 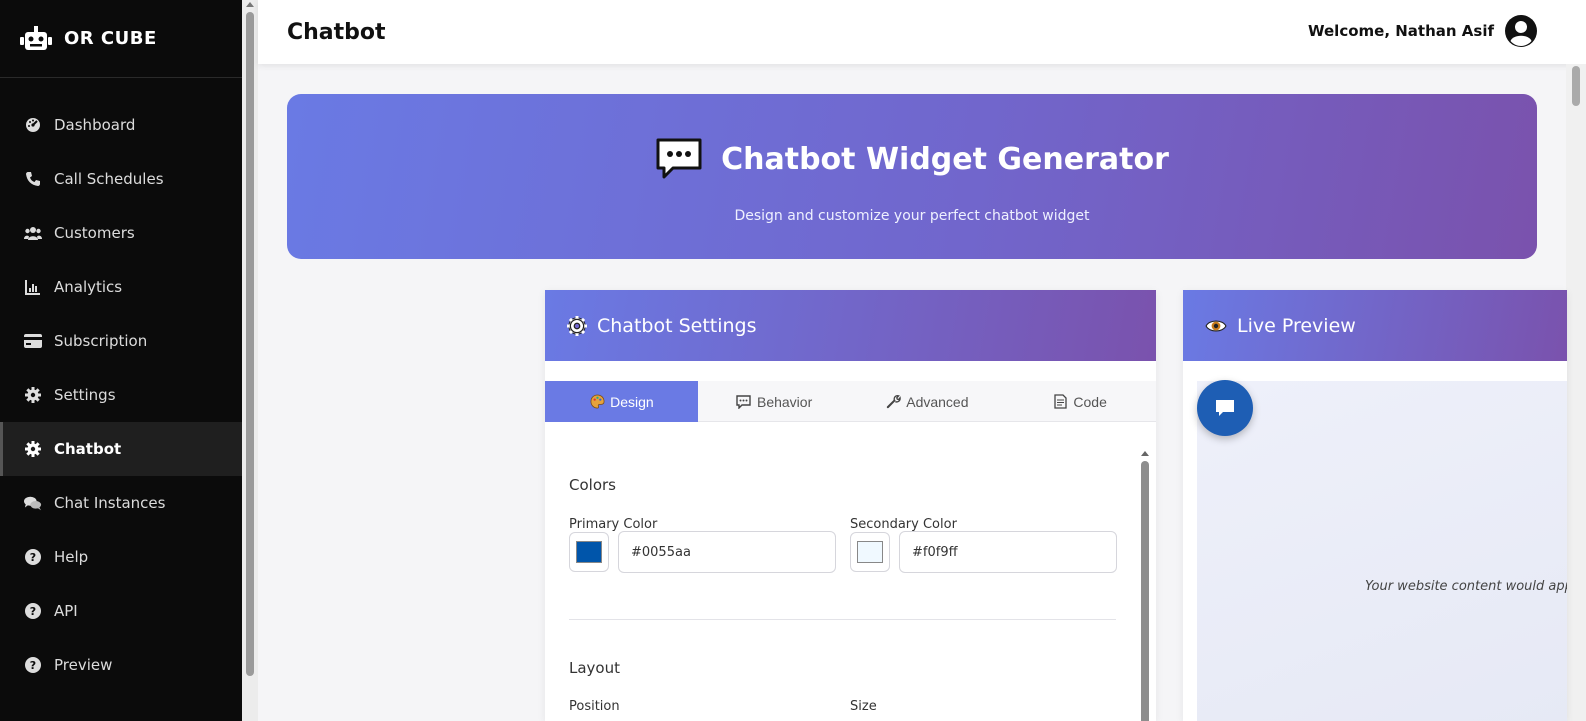 I want to click on hero-title-row: Chatbot Widget Generator, so click(x=912, y=159).